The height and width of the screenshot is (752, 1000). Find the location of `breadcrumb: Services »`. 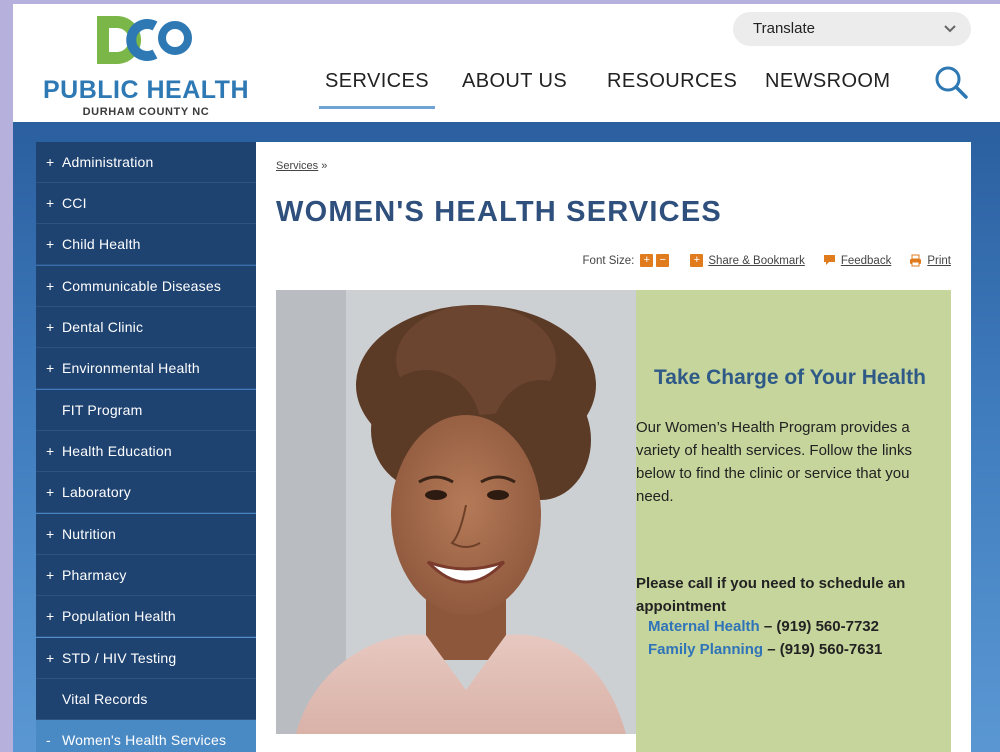

breadcrumb: Services » is located at coordinates (301, 166).